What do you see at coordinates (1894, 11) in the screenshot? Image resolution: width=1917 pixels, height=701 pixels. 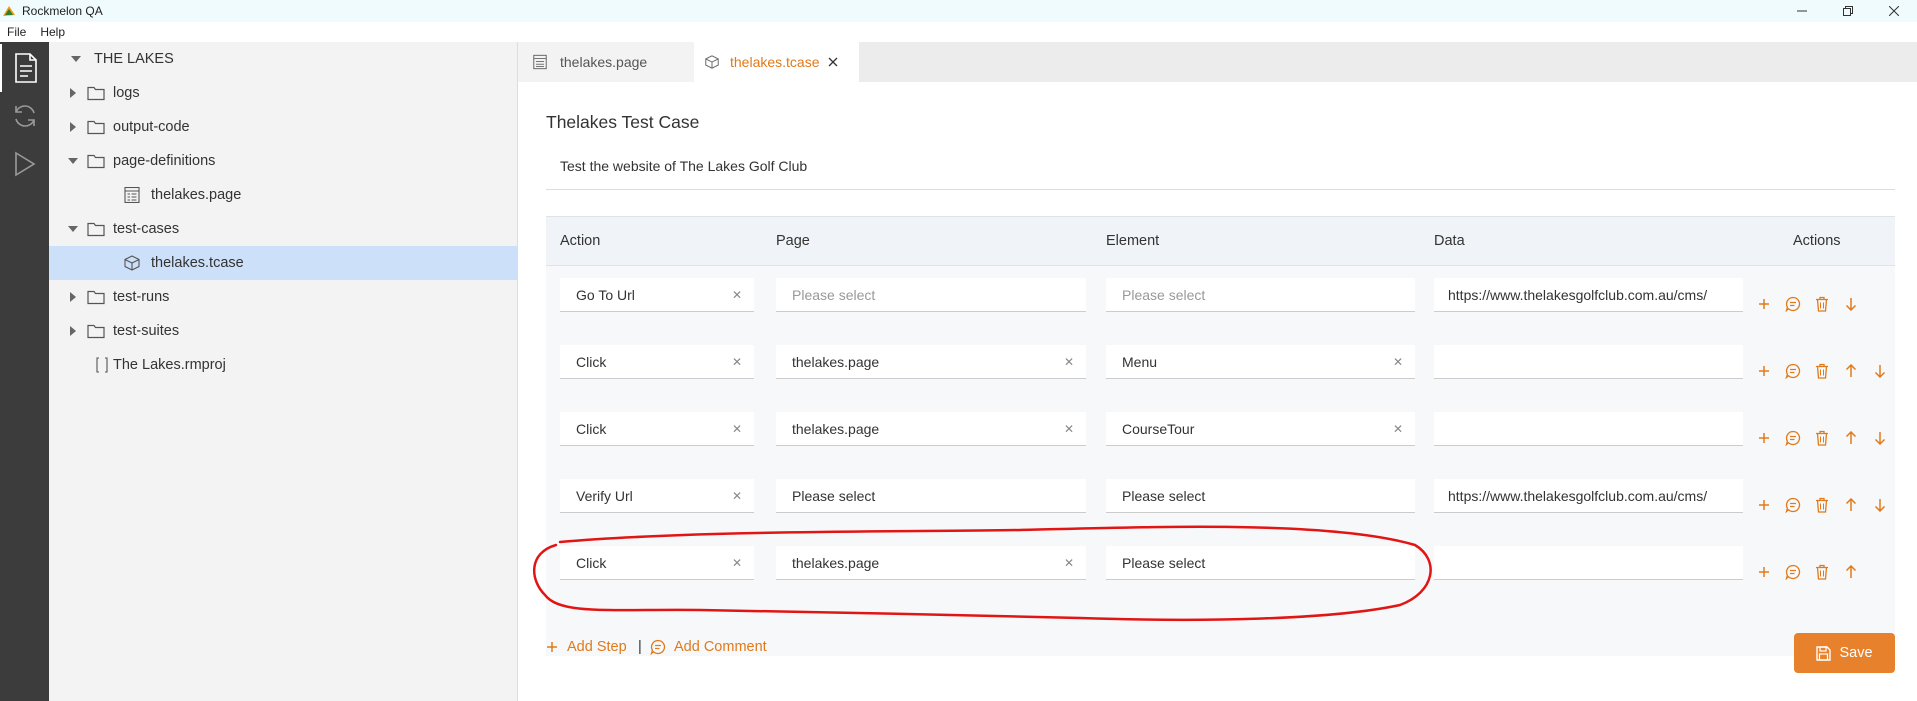 I see `close-window-icon` at bounding box center [1894, 11].